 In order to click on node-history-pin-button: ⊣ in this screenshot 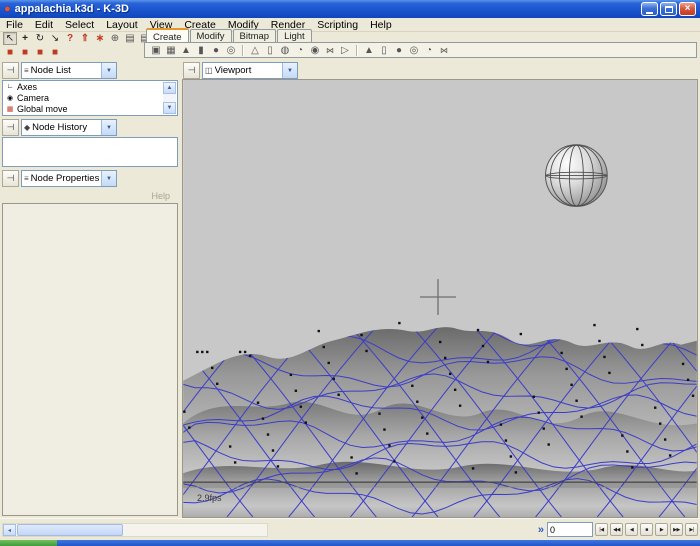, I will do `click(10, 127)`.